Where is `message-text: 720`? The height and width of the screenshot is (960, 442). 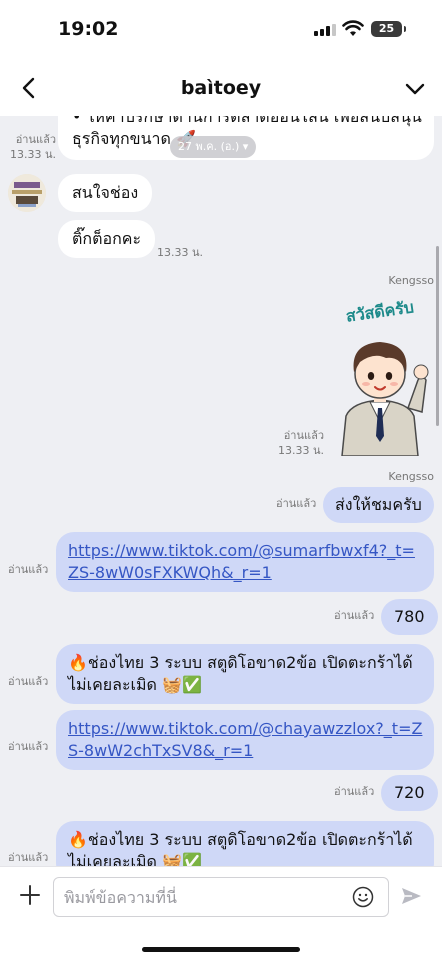
message-text: 720 is located at coordinates (409, 792).